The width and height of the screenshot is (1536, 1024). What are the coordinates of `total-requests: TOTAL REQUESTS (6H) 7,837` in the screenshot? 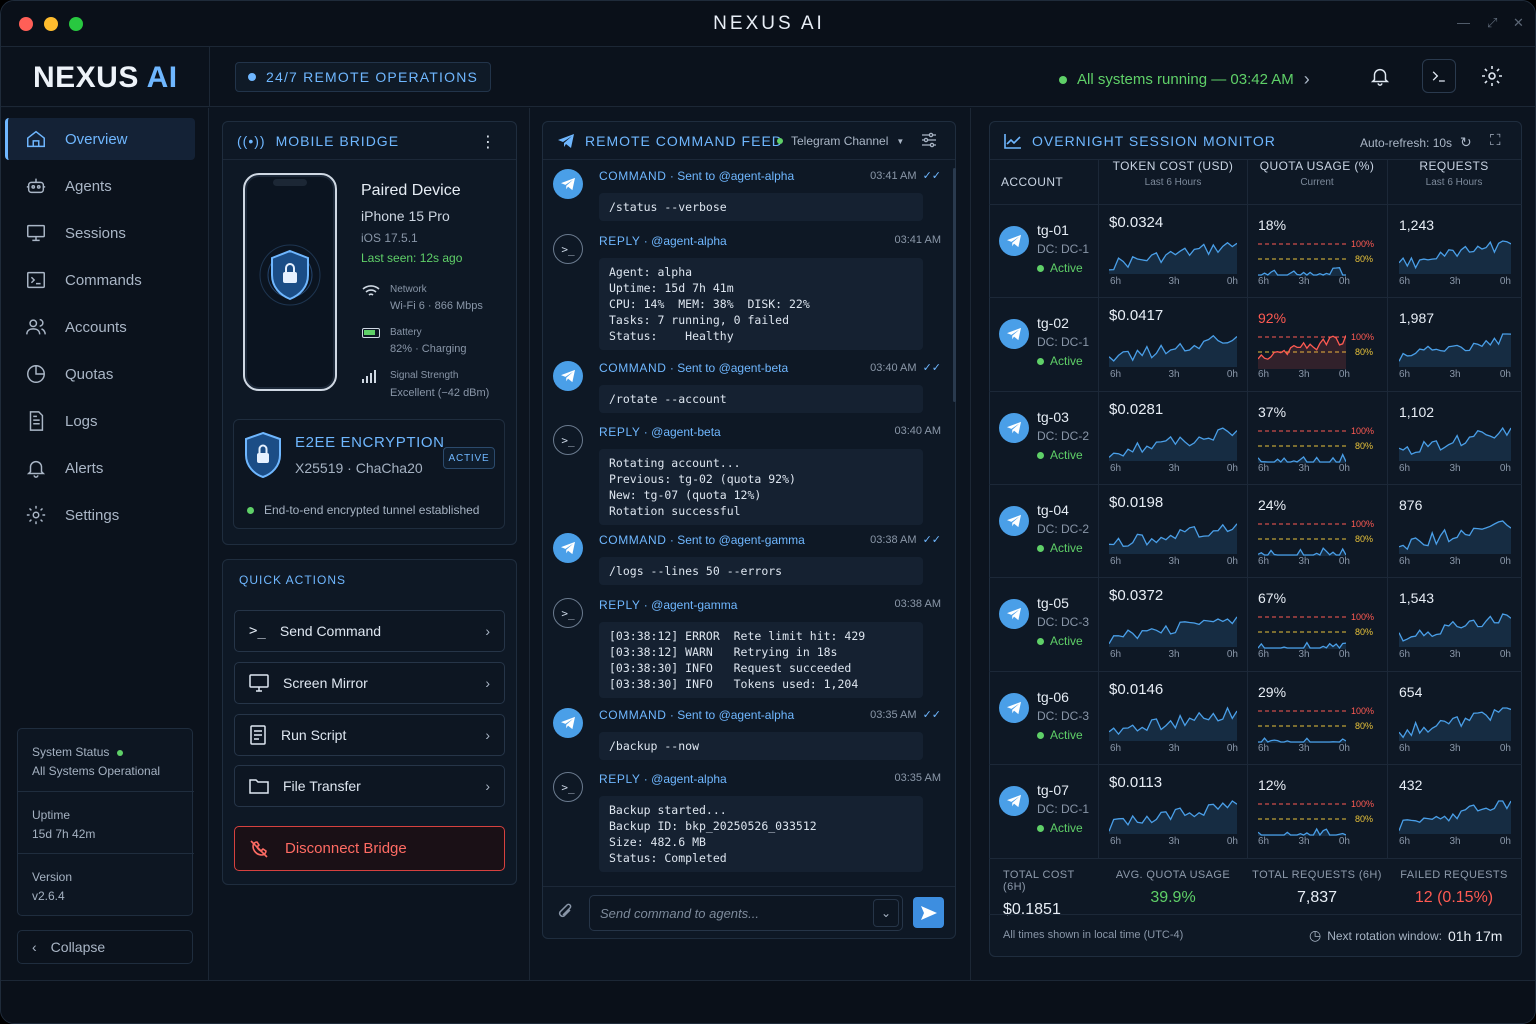 It's located at (1317, 887).